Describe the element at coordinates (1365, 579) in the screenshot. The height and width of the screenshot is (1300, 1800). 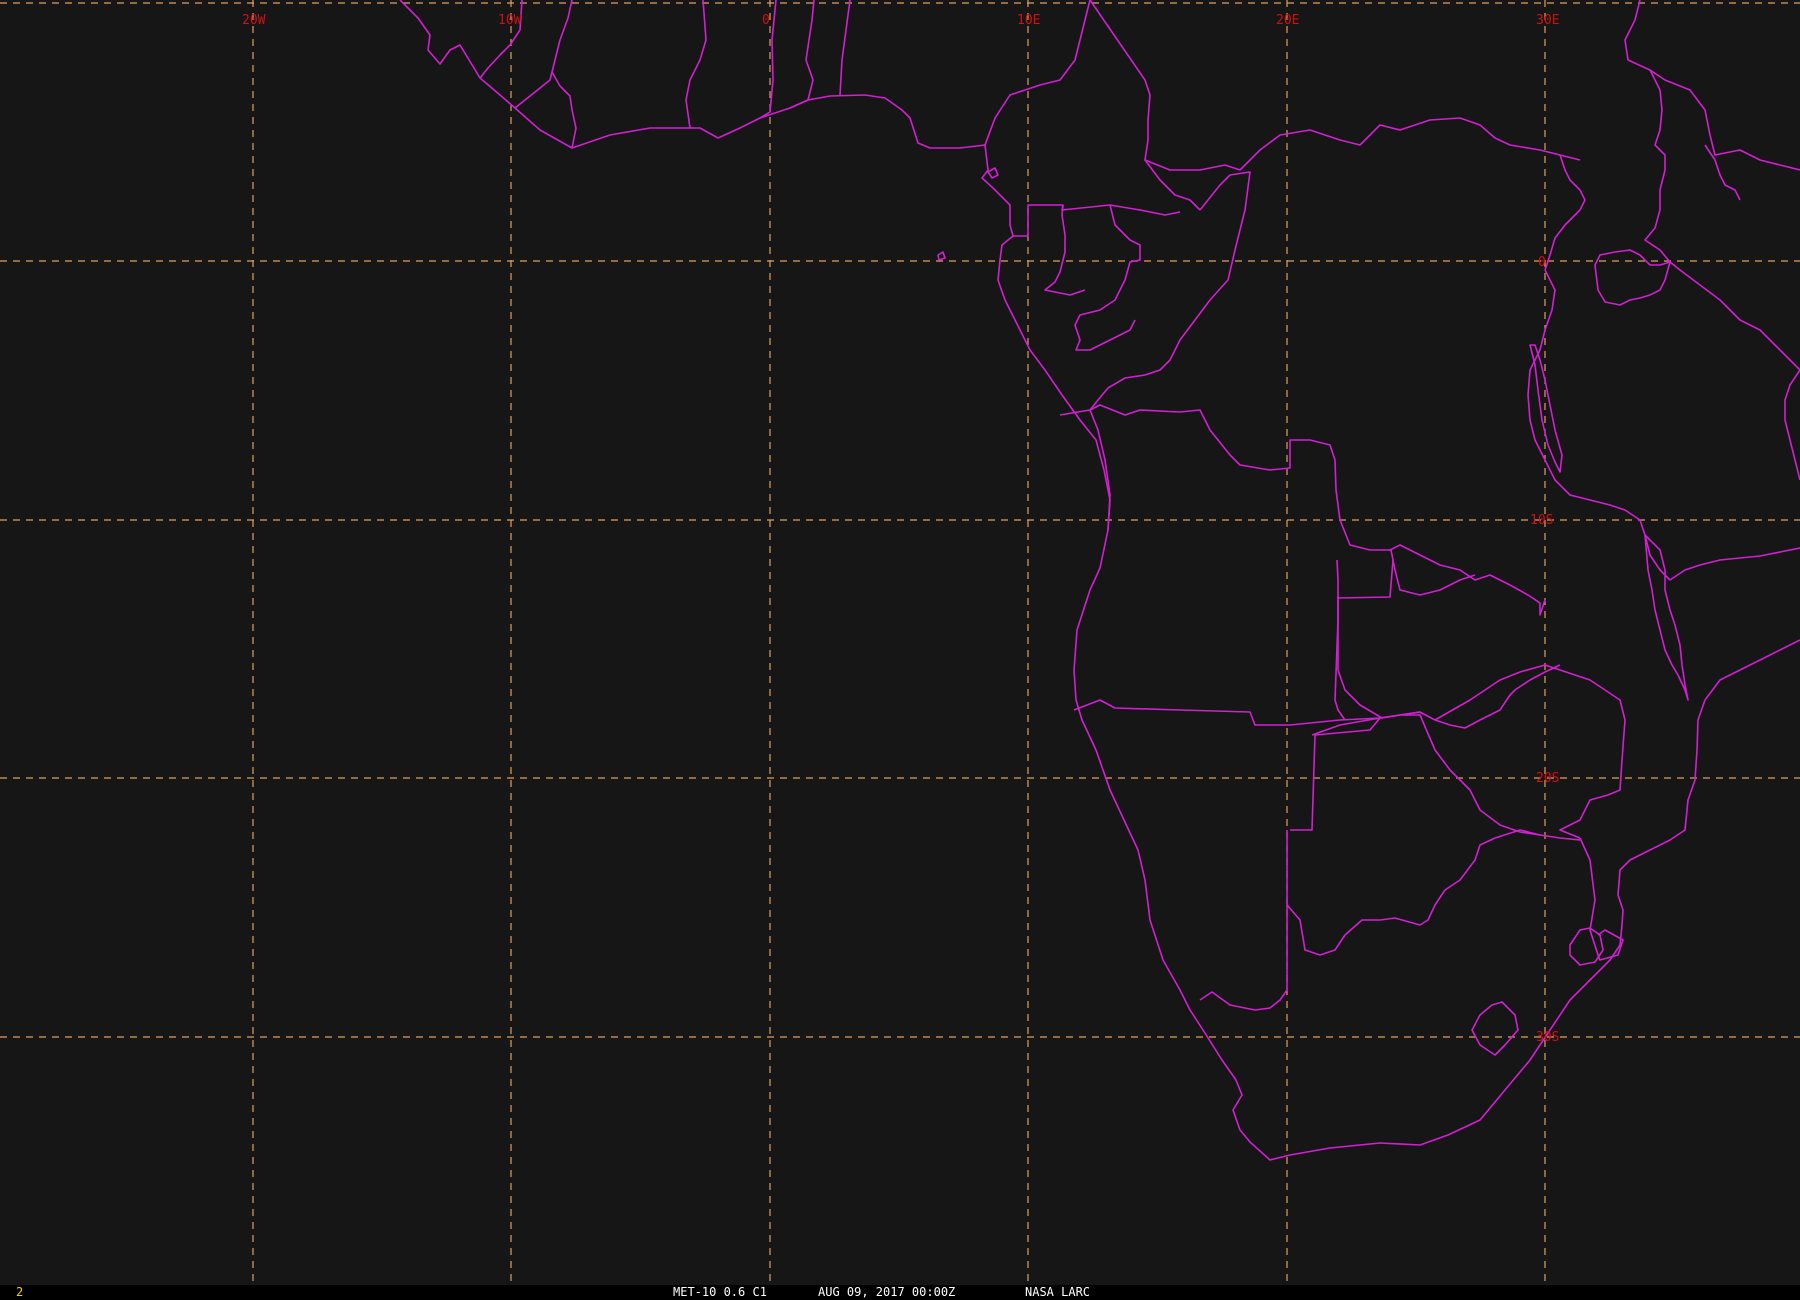
I see `zambia-inner-border` at that location.